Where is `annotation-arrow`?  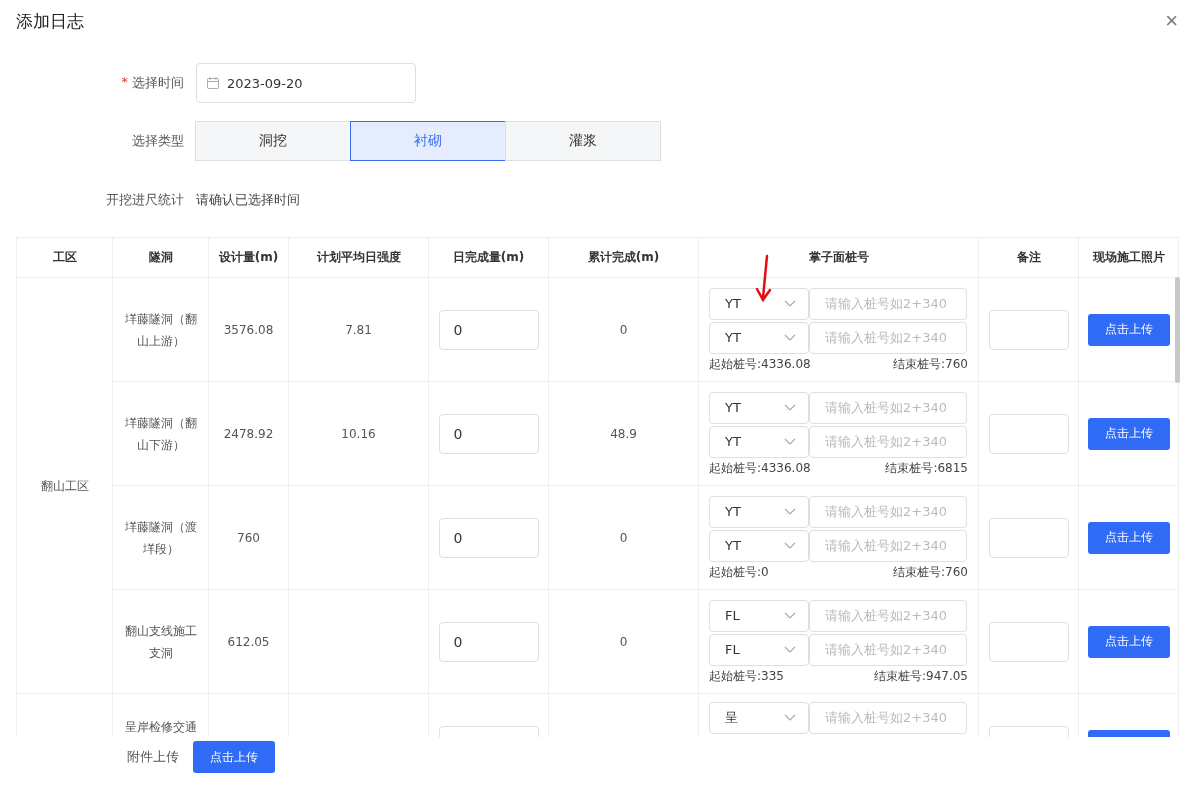 annotation-arrow is located at coordinates (764, 279).